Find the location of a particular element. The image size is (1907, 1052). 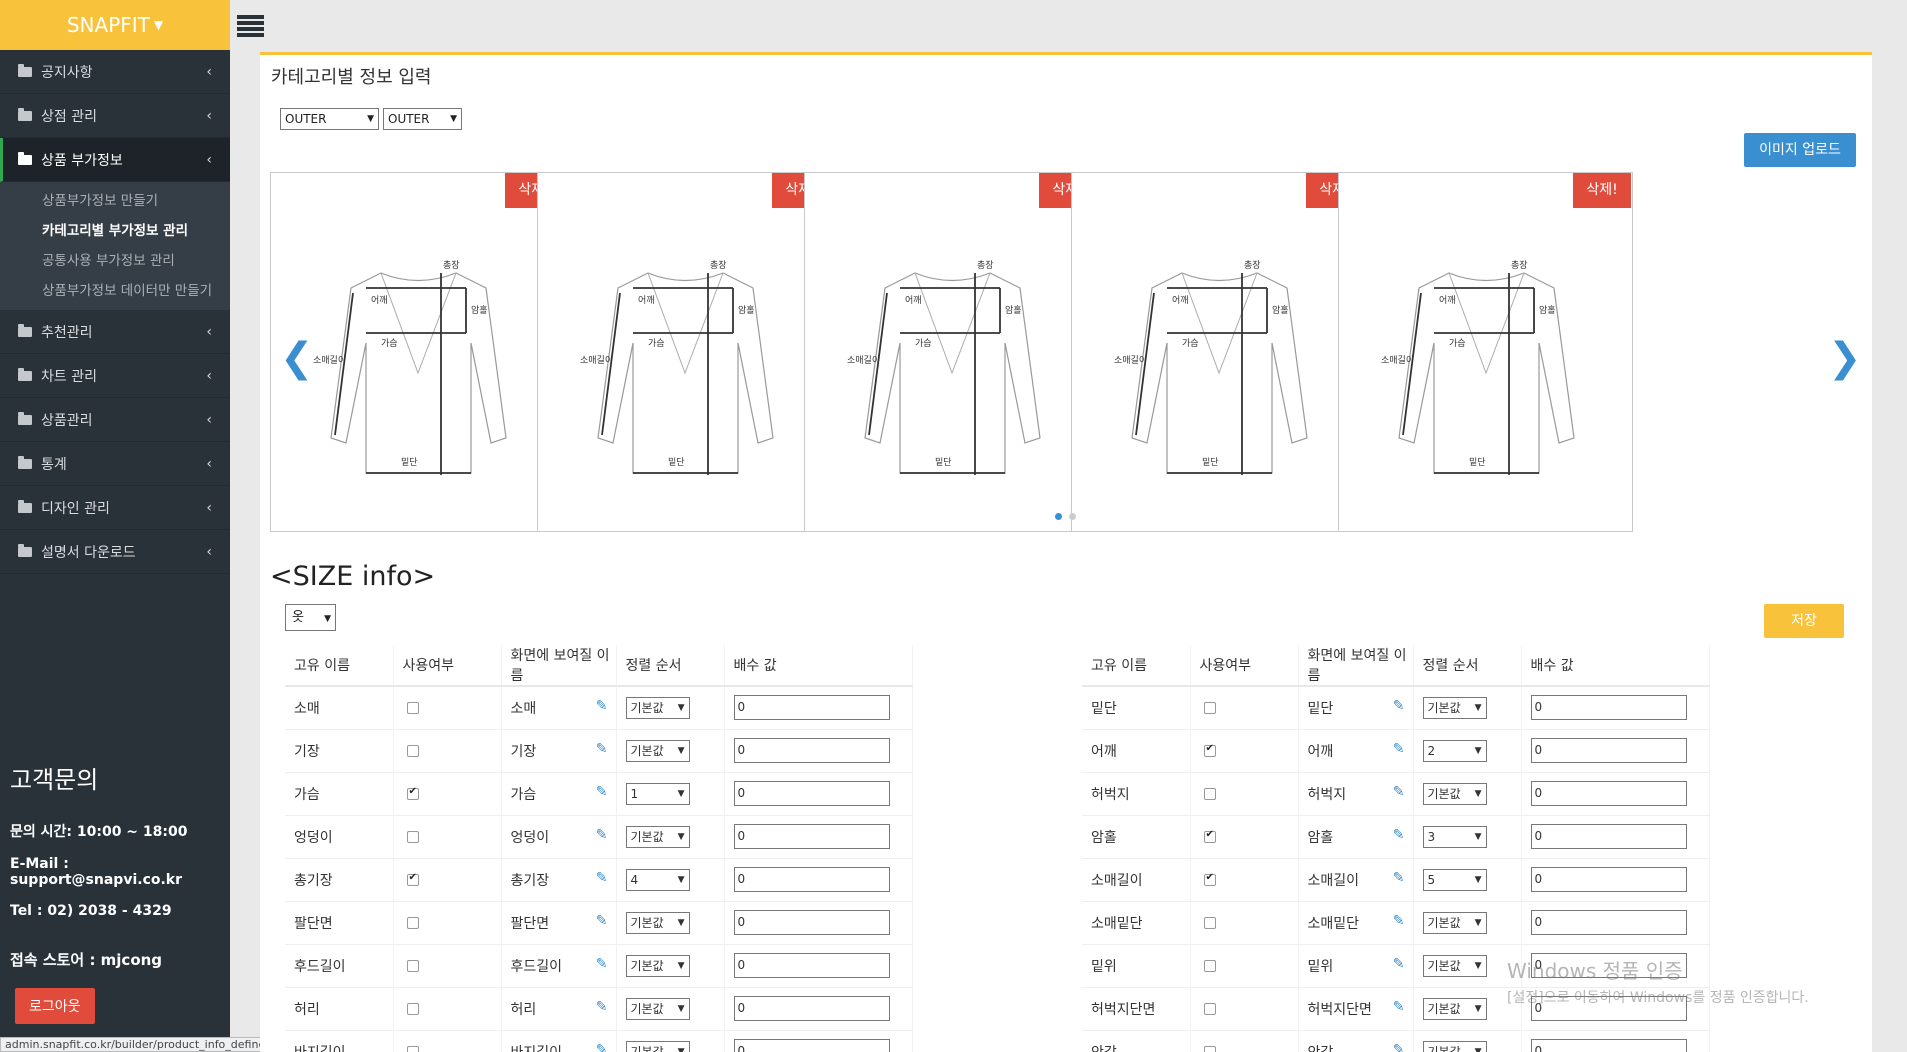

image-upload-button: 이미지 업로드 is located at coordinates (1800, 150).